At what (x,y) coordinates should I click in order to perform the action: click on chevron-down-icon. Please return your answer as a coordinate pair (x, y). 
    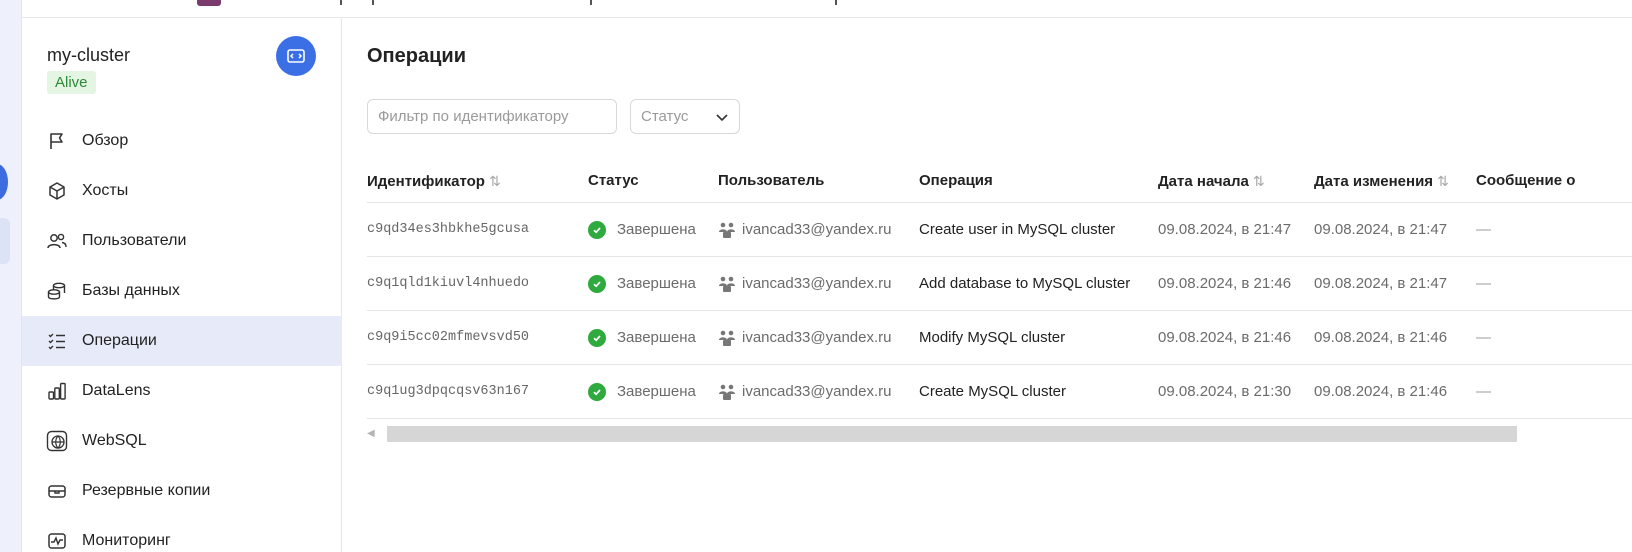
    Looking at the image, I should click on (722, 117).